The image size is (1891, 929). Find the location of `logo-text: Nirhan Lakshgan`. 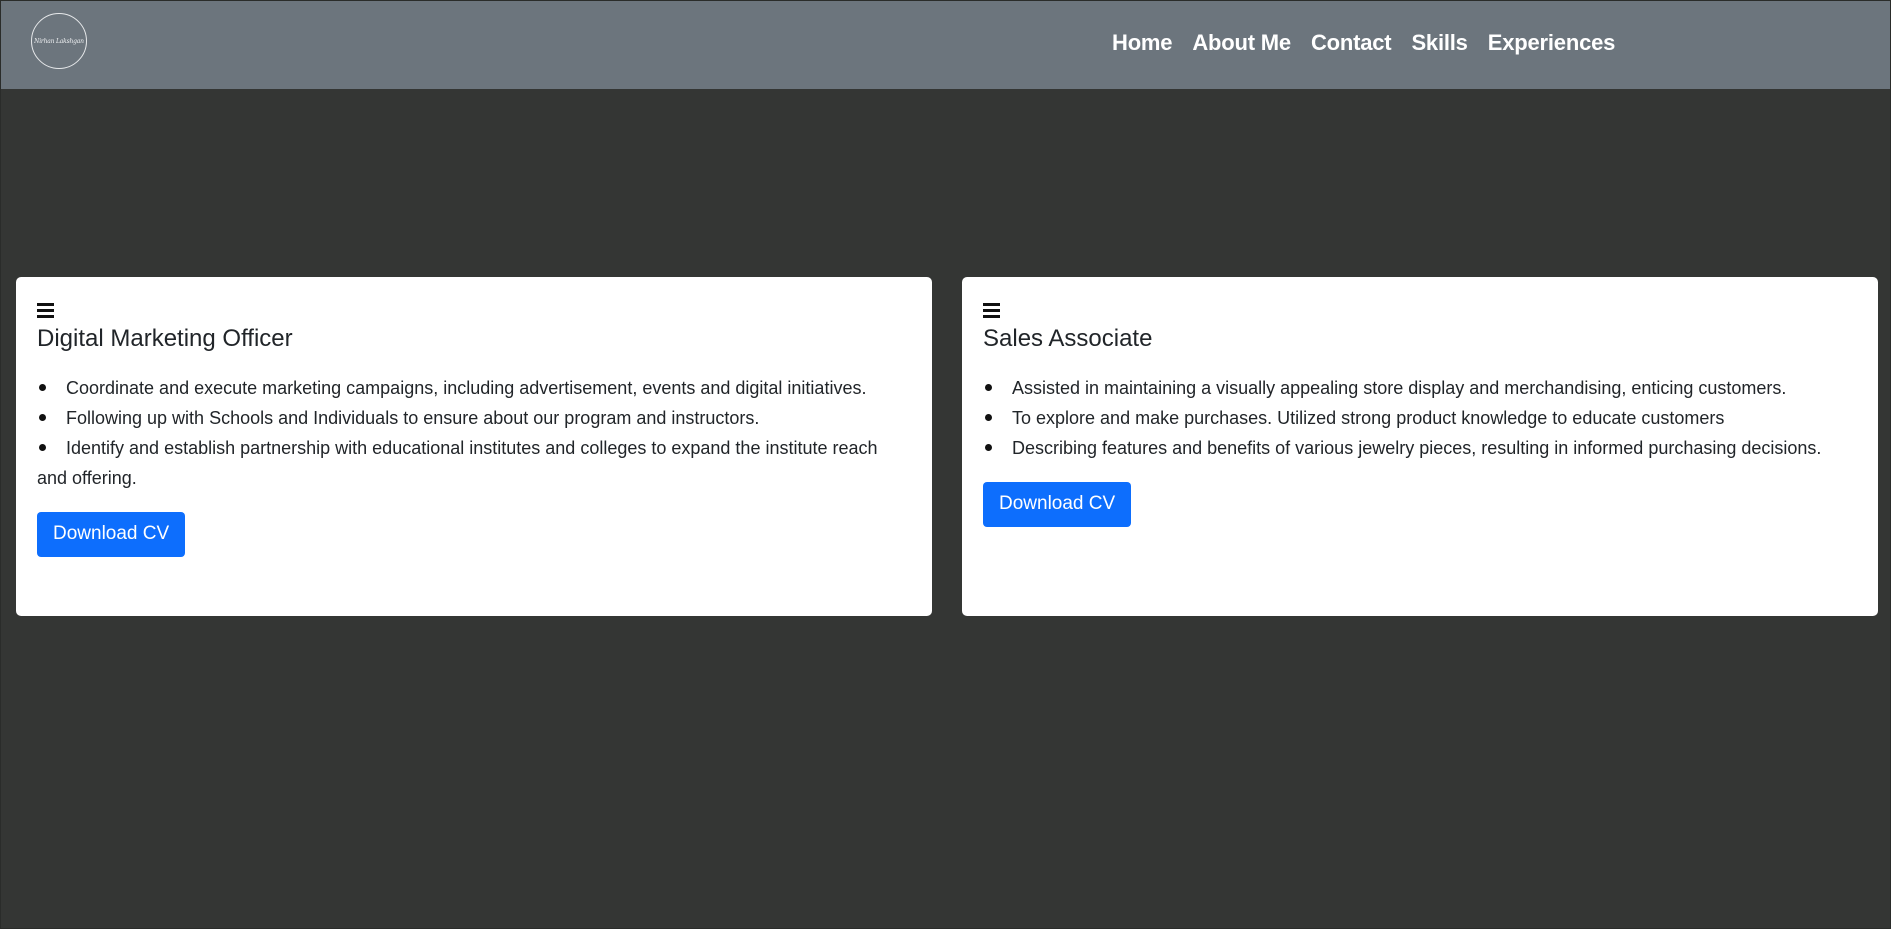

logo-text: Nirhan Lakshgan is located at coordinates (59, 41).